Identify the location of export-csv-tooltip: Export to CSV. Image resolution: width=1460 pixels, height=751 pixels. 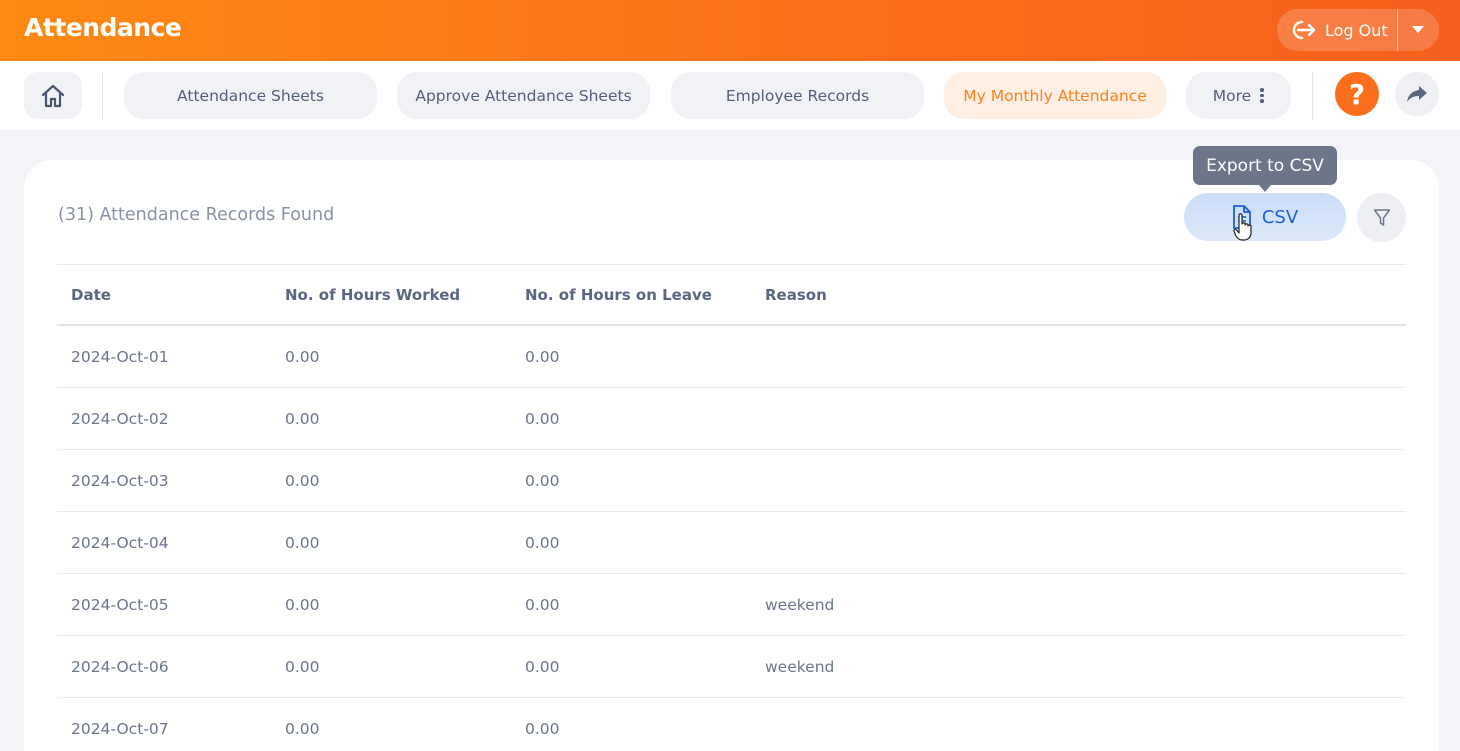
(1265, 165).